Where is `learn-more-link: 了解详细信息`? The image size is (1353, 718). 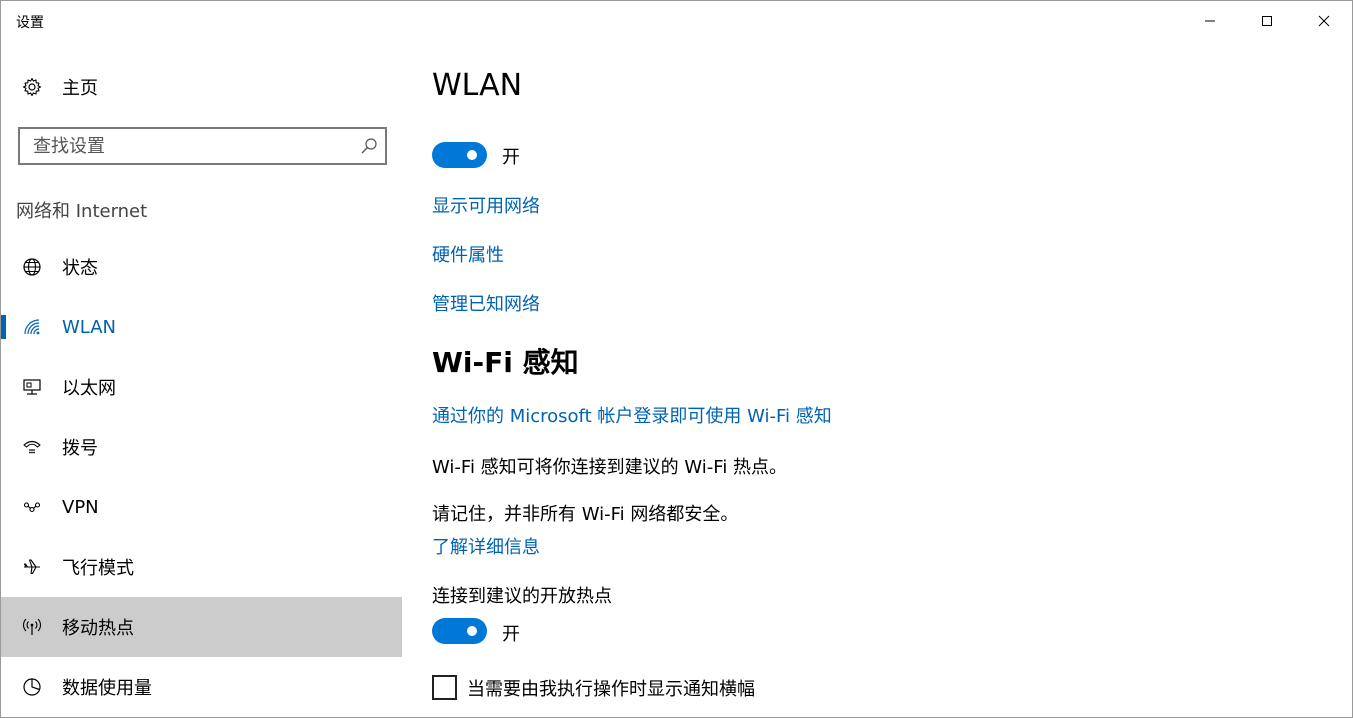
learn-more-link: 了解详细信息 is located at coordinates (486, 546).